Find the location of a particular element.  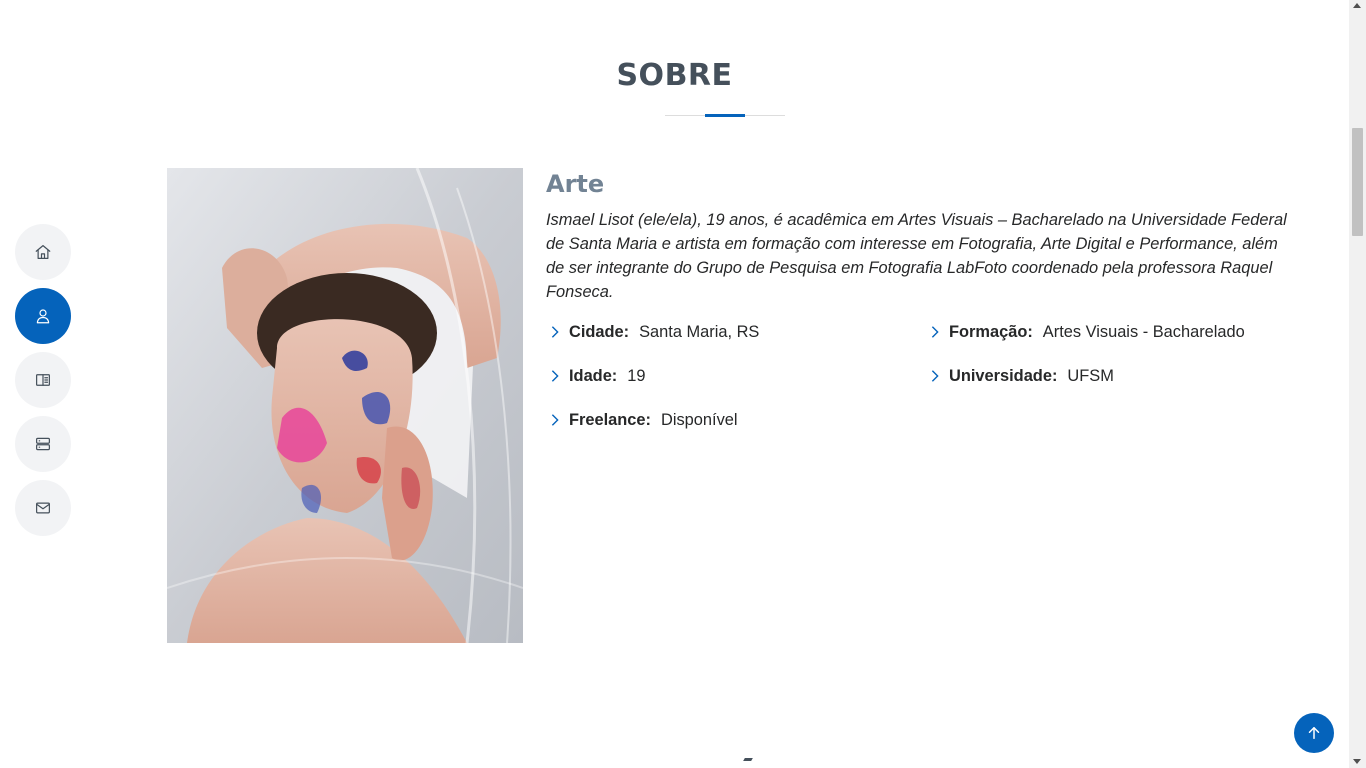

fact-label: Cidade: is located at coordinates (599, 331).